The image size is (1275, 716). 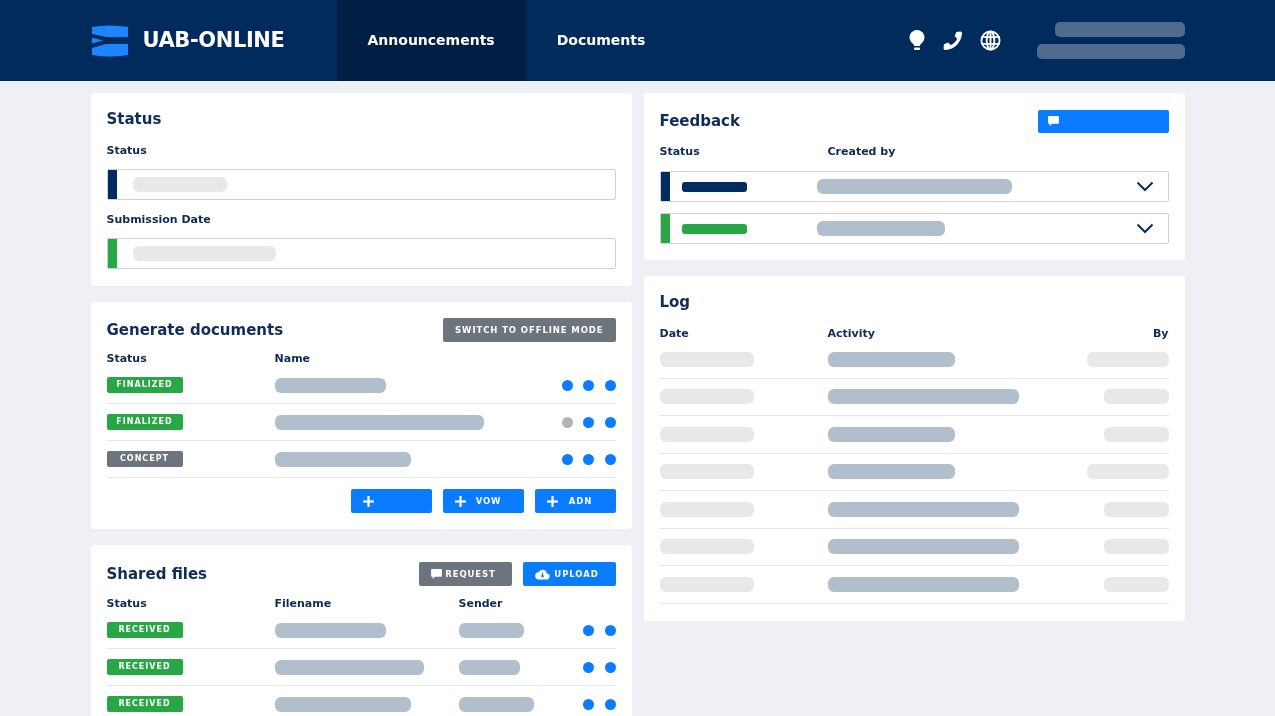 What do you see at coordinates (480, 604) in the screenshot?
I see `column-header: Sender` at bounding box center [480, 604].